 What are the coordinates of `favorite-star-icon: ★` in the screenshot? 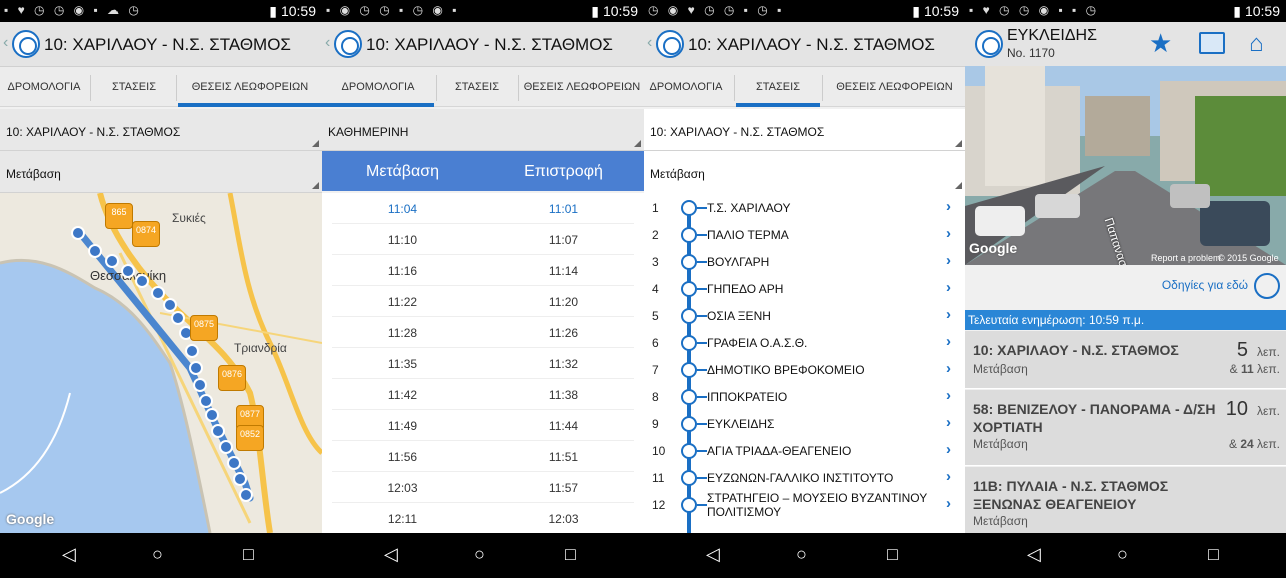 It's located at (1160, 43).